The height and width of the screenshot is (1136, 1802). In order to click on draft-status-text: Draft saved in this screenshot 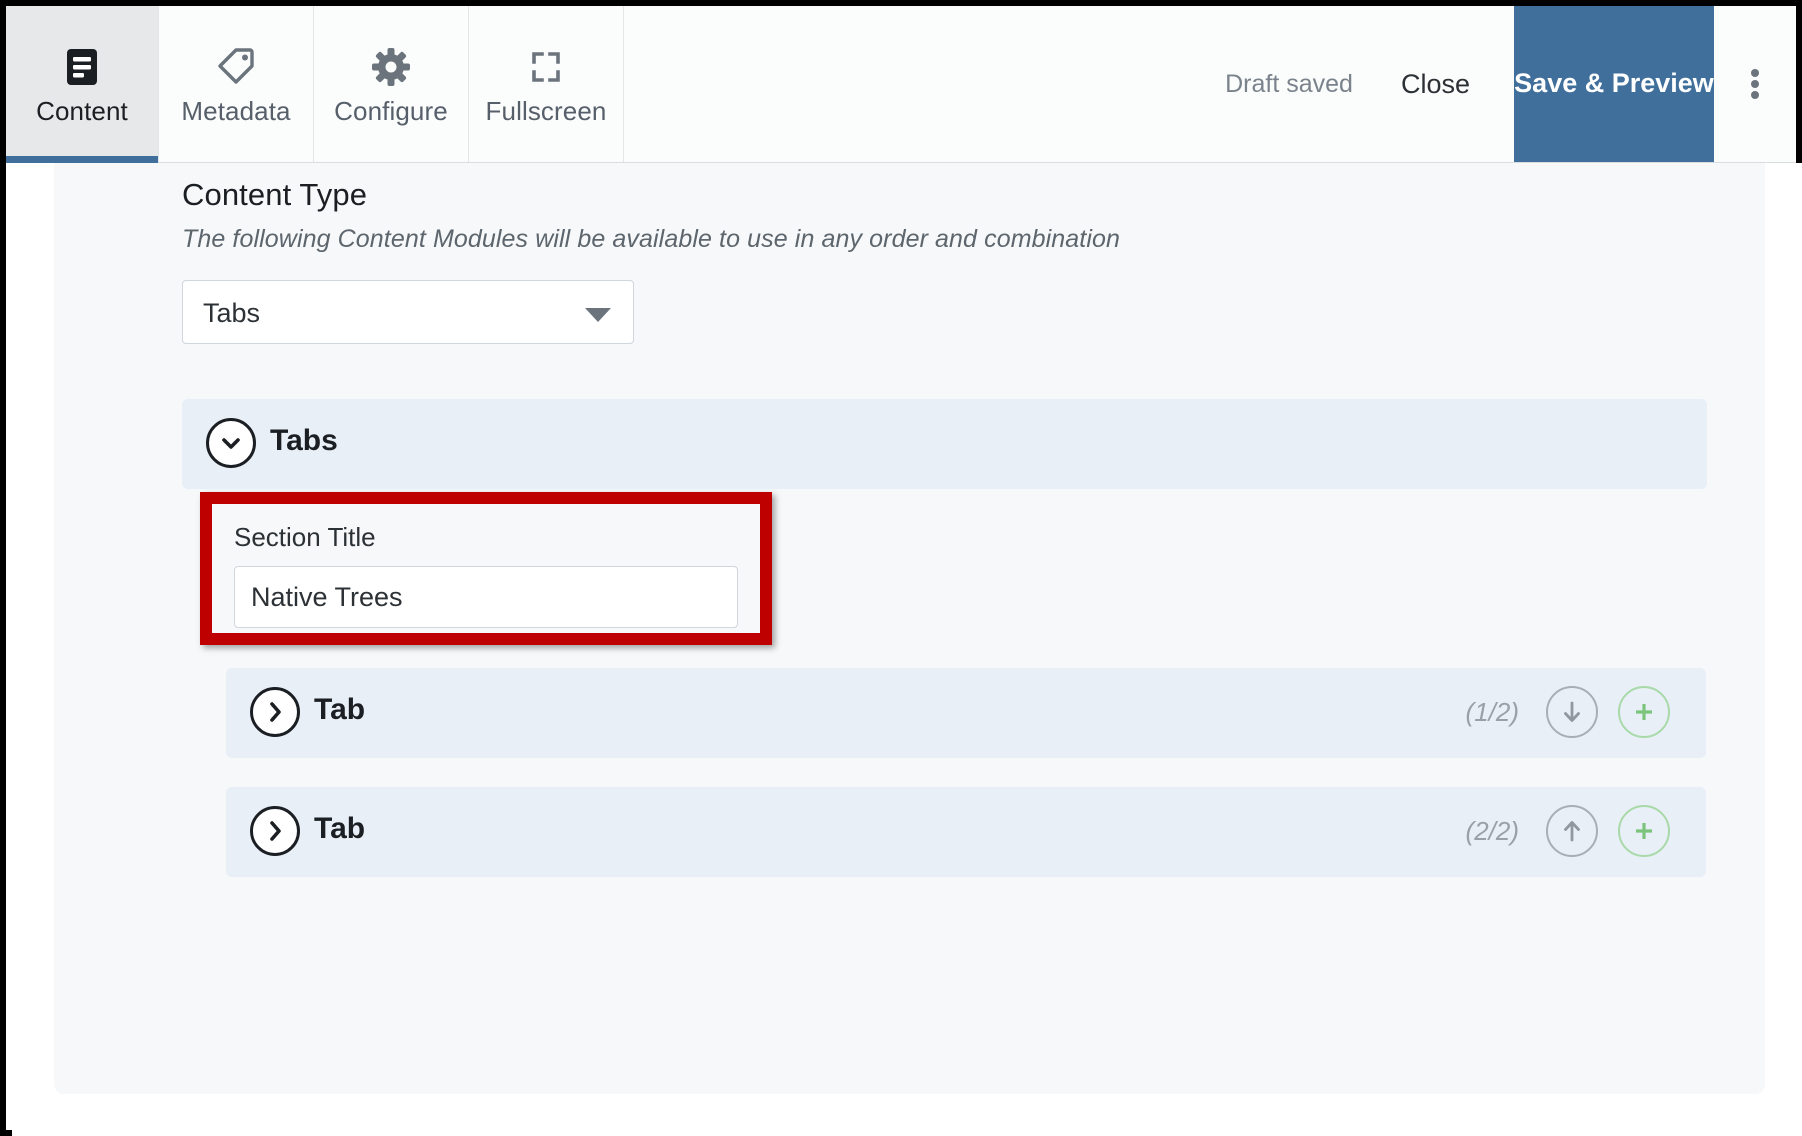, I will do `click(1289, 83)`.